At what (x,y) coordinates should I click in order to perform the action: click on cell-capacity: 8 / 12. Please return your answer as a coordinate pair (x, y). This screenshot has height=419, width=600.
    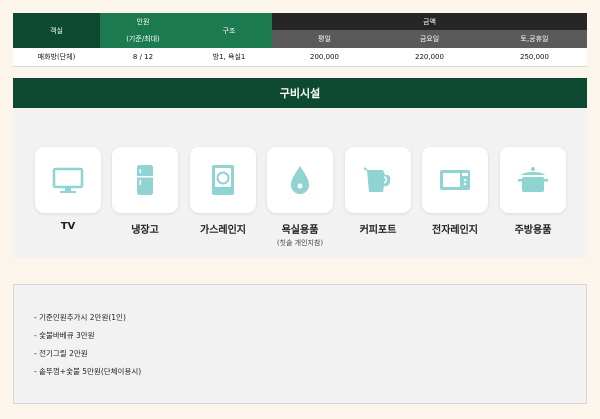
    Looking at the image, I should click on (143, 57).